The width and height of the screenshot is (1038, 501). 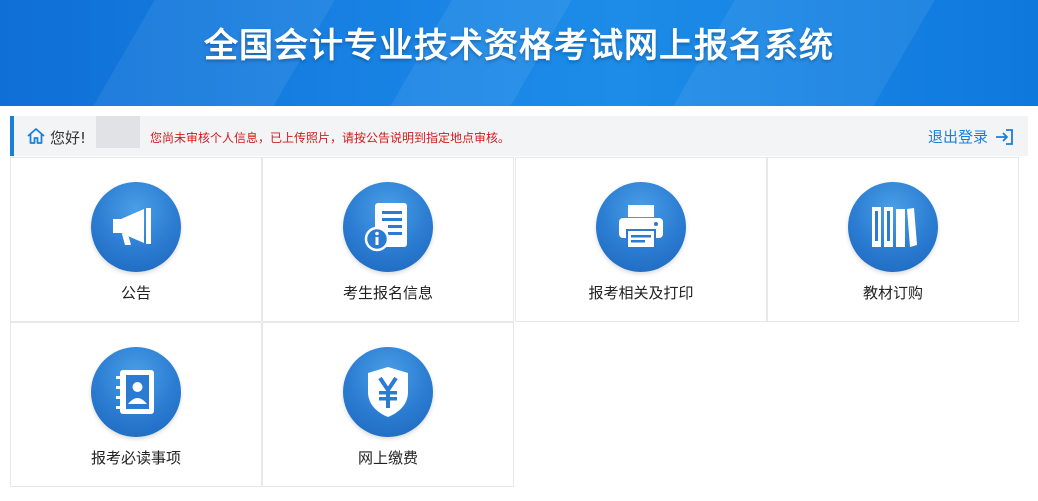 I want to click on logout-icon, so click(x=1004, y=136).